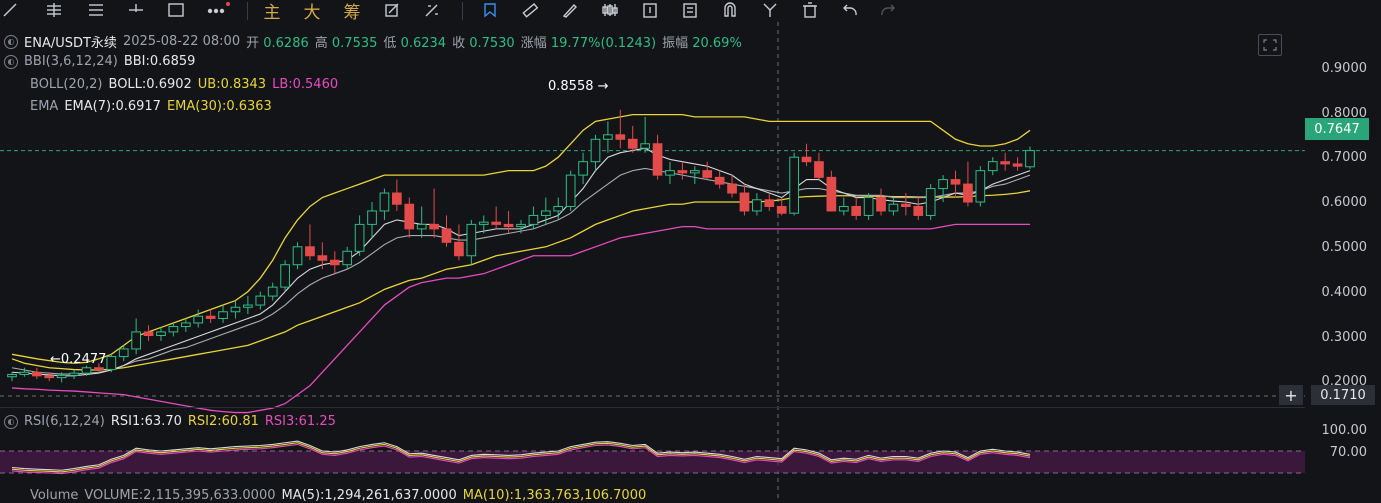 The width and height of the screenshot is (1381, 503). Describe the element at coordinates (176, 10) in the screenshot. I see `rectangle-icon` at that location.